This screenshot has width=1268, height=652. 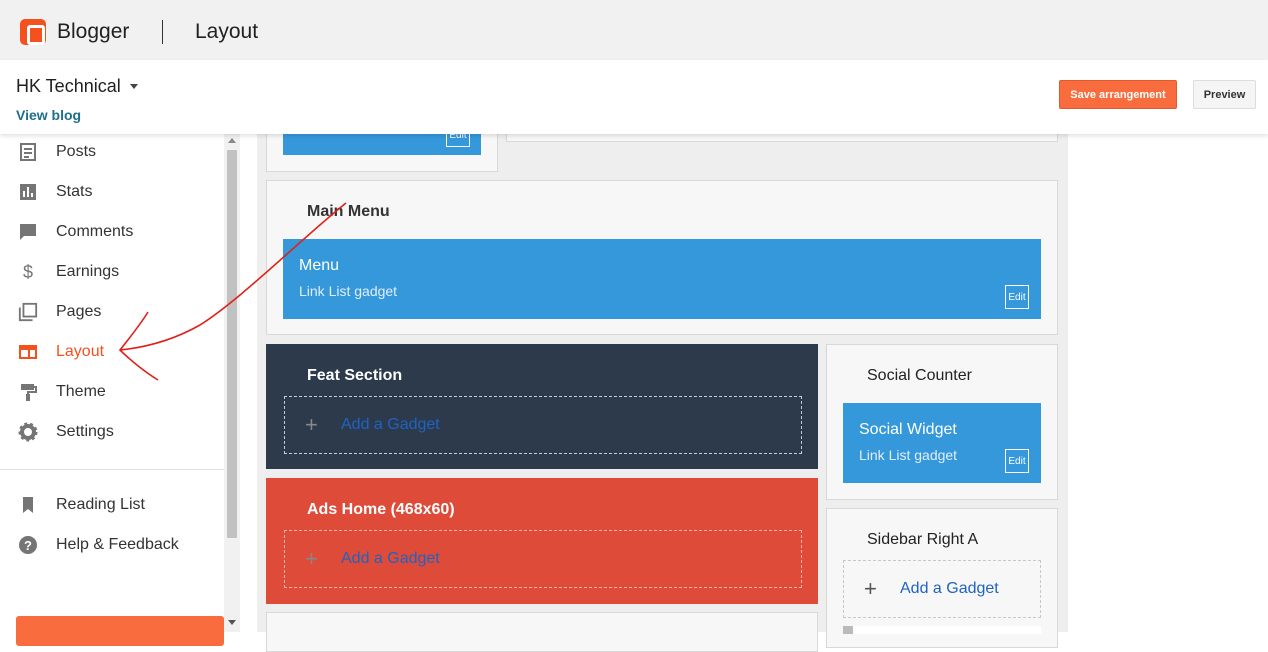 I want to click on sidebar-item-earnings: $ Earnings, so click(x=112, y=272).